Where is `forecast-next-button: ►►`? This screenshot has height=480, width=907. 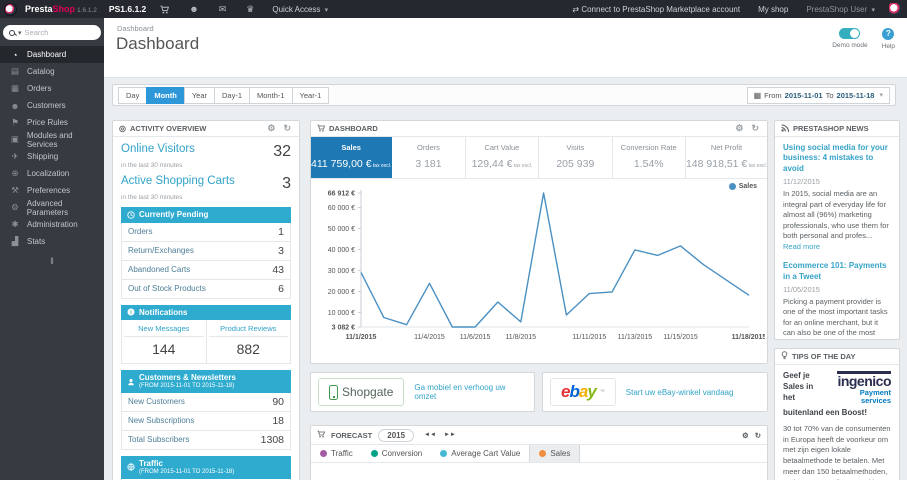 forecast-next-button: ►► is located at coordinates (450, 435).